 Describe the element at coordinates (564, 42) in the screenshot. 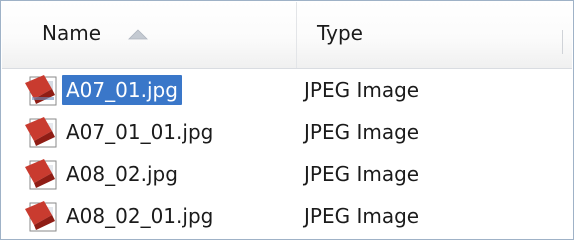

I see `column-divider` at that location.